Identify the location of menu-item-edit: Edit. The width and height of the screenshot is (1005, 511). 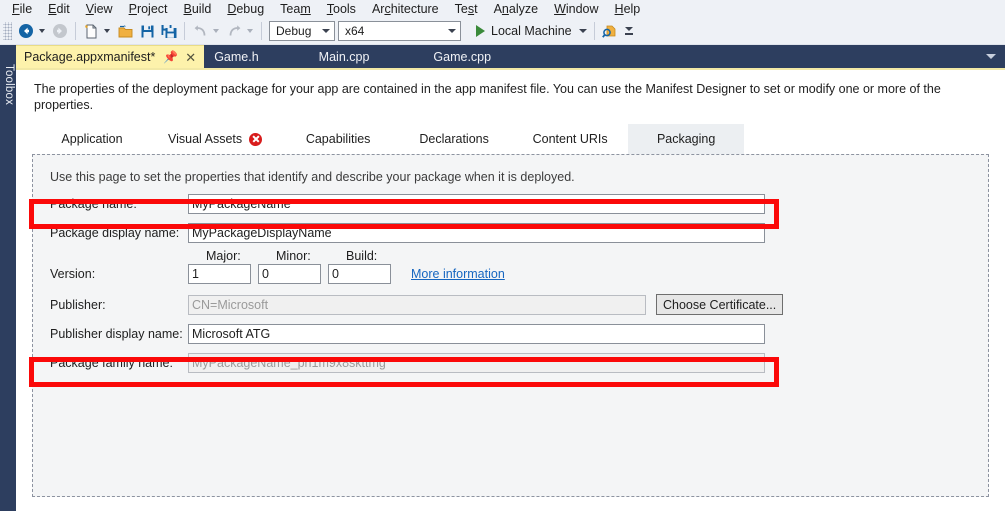
(59, 9).